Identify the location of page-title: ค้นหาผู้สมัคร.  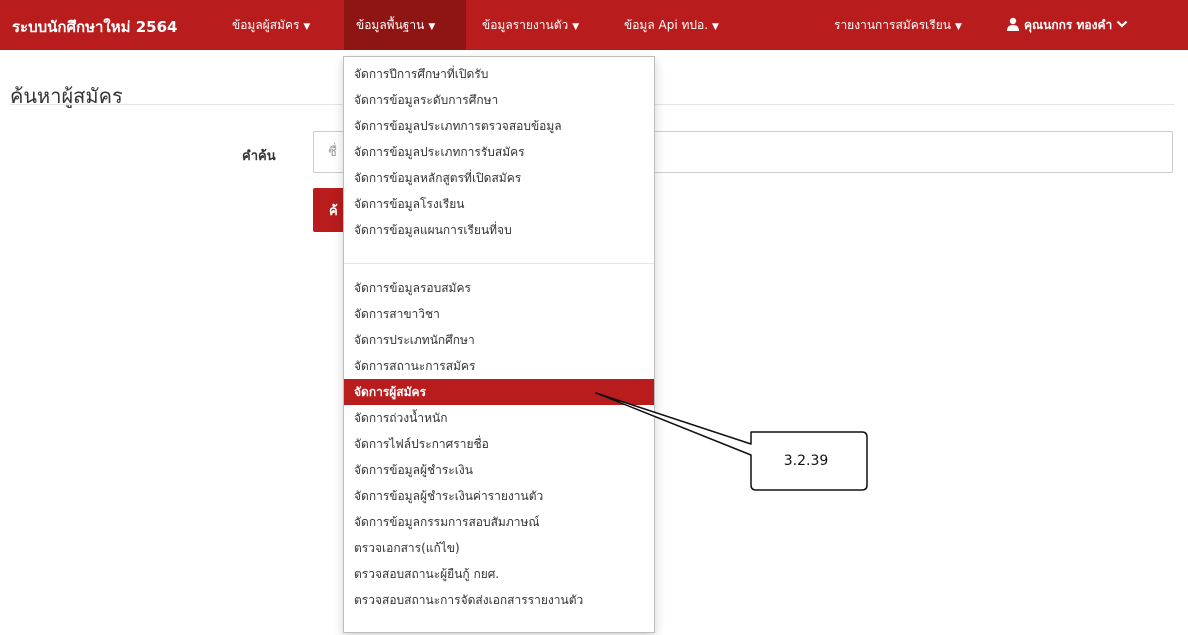
(66, 96).